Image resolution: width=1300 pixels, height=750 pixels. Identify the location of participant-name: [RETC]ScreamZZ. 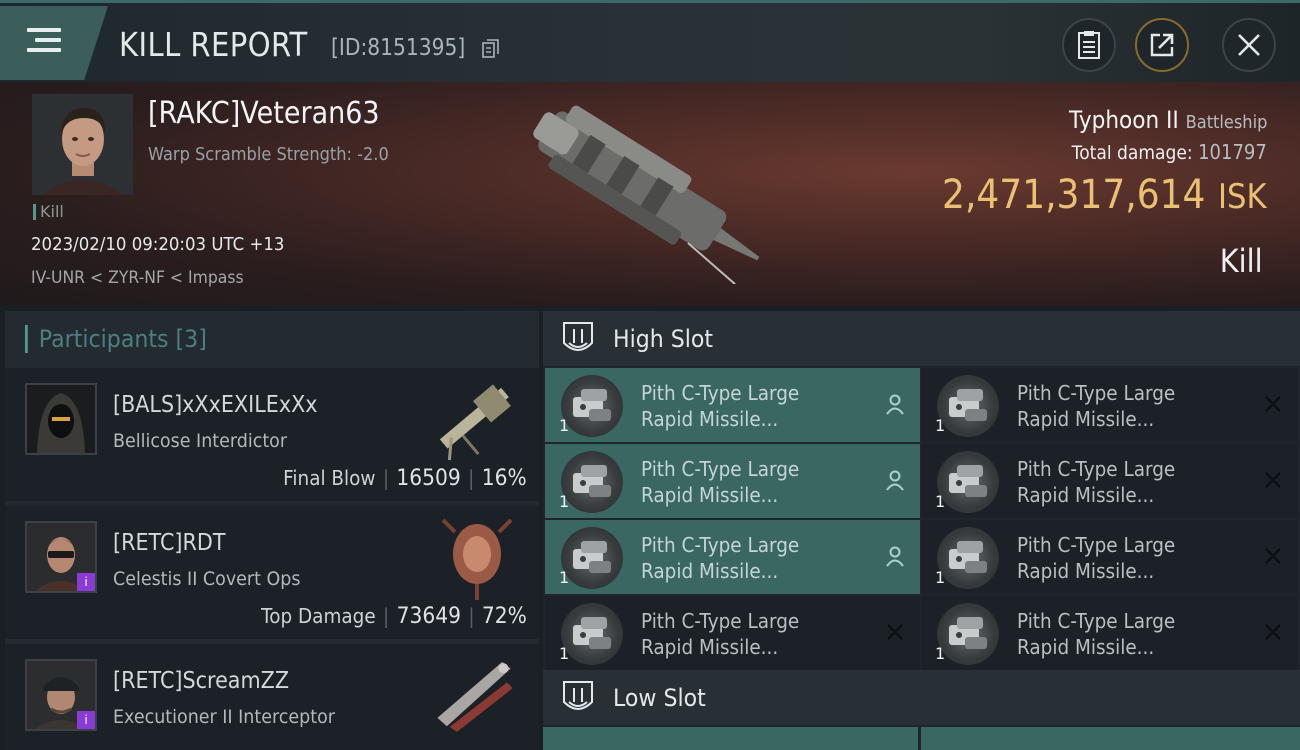
(201, 681).